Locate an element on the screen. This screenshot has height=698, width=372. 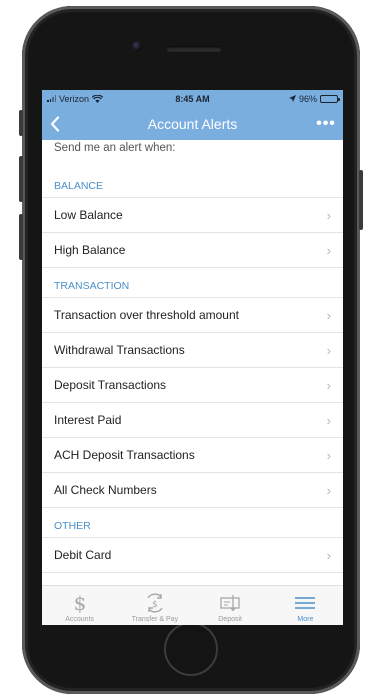
alert-row-label: High Balance is located at coordinates (90, 250).